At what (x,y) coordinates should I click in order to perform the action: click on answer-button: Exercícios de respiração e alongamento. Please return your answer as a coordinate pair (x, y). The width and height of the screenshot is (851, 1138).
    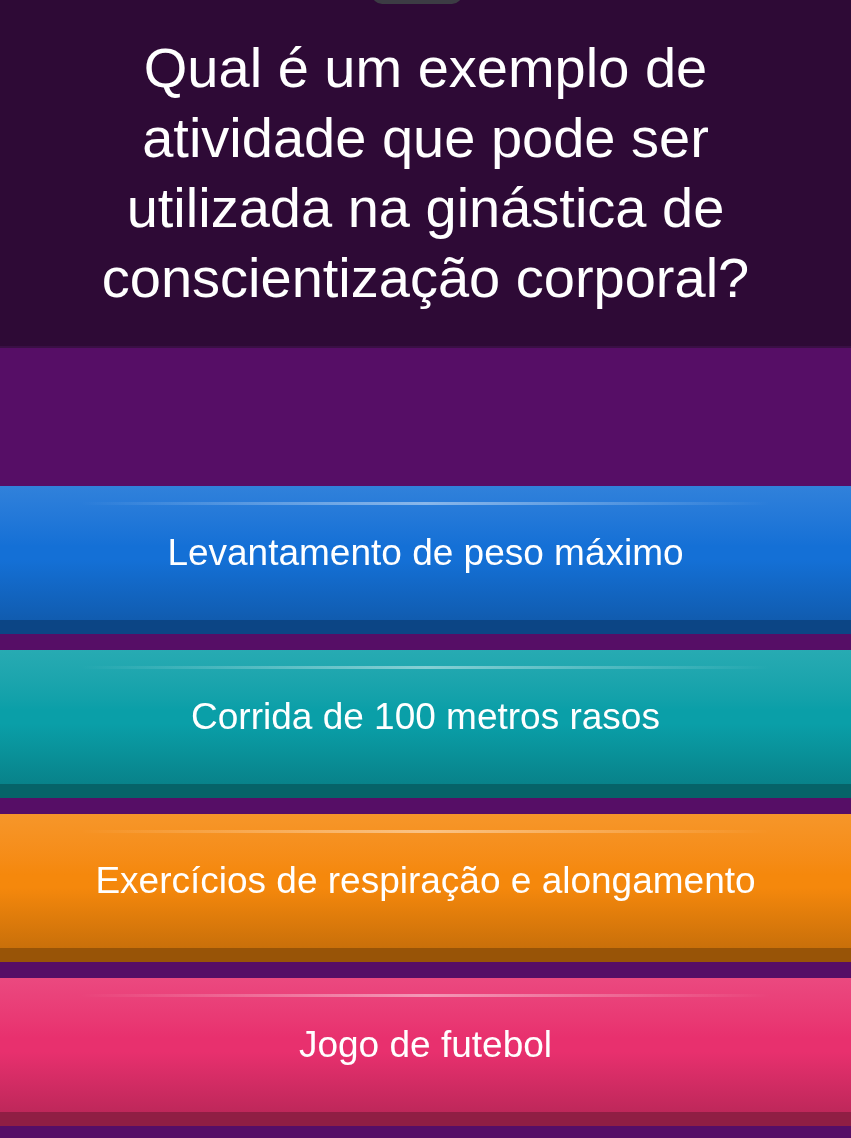
    Looking at the image, I should click on (425, 888).